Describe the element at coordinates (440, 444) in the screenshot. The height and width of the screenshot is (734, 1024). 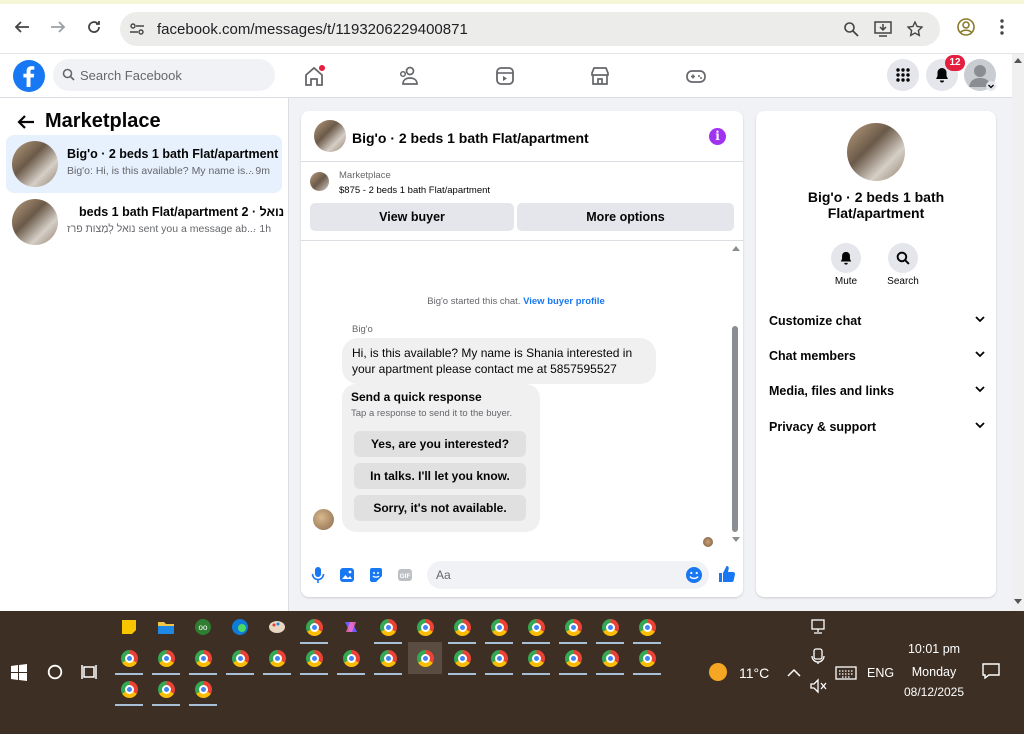
I see `quick-response-button: Yes, are you interested?` at that location.